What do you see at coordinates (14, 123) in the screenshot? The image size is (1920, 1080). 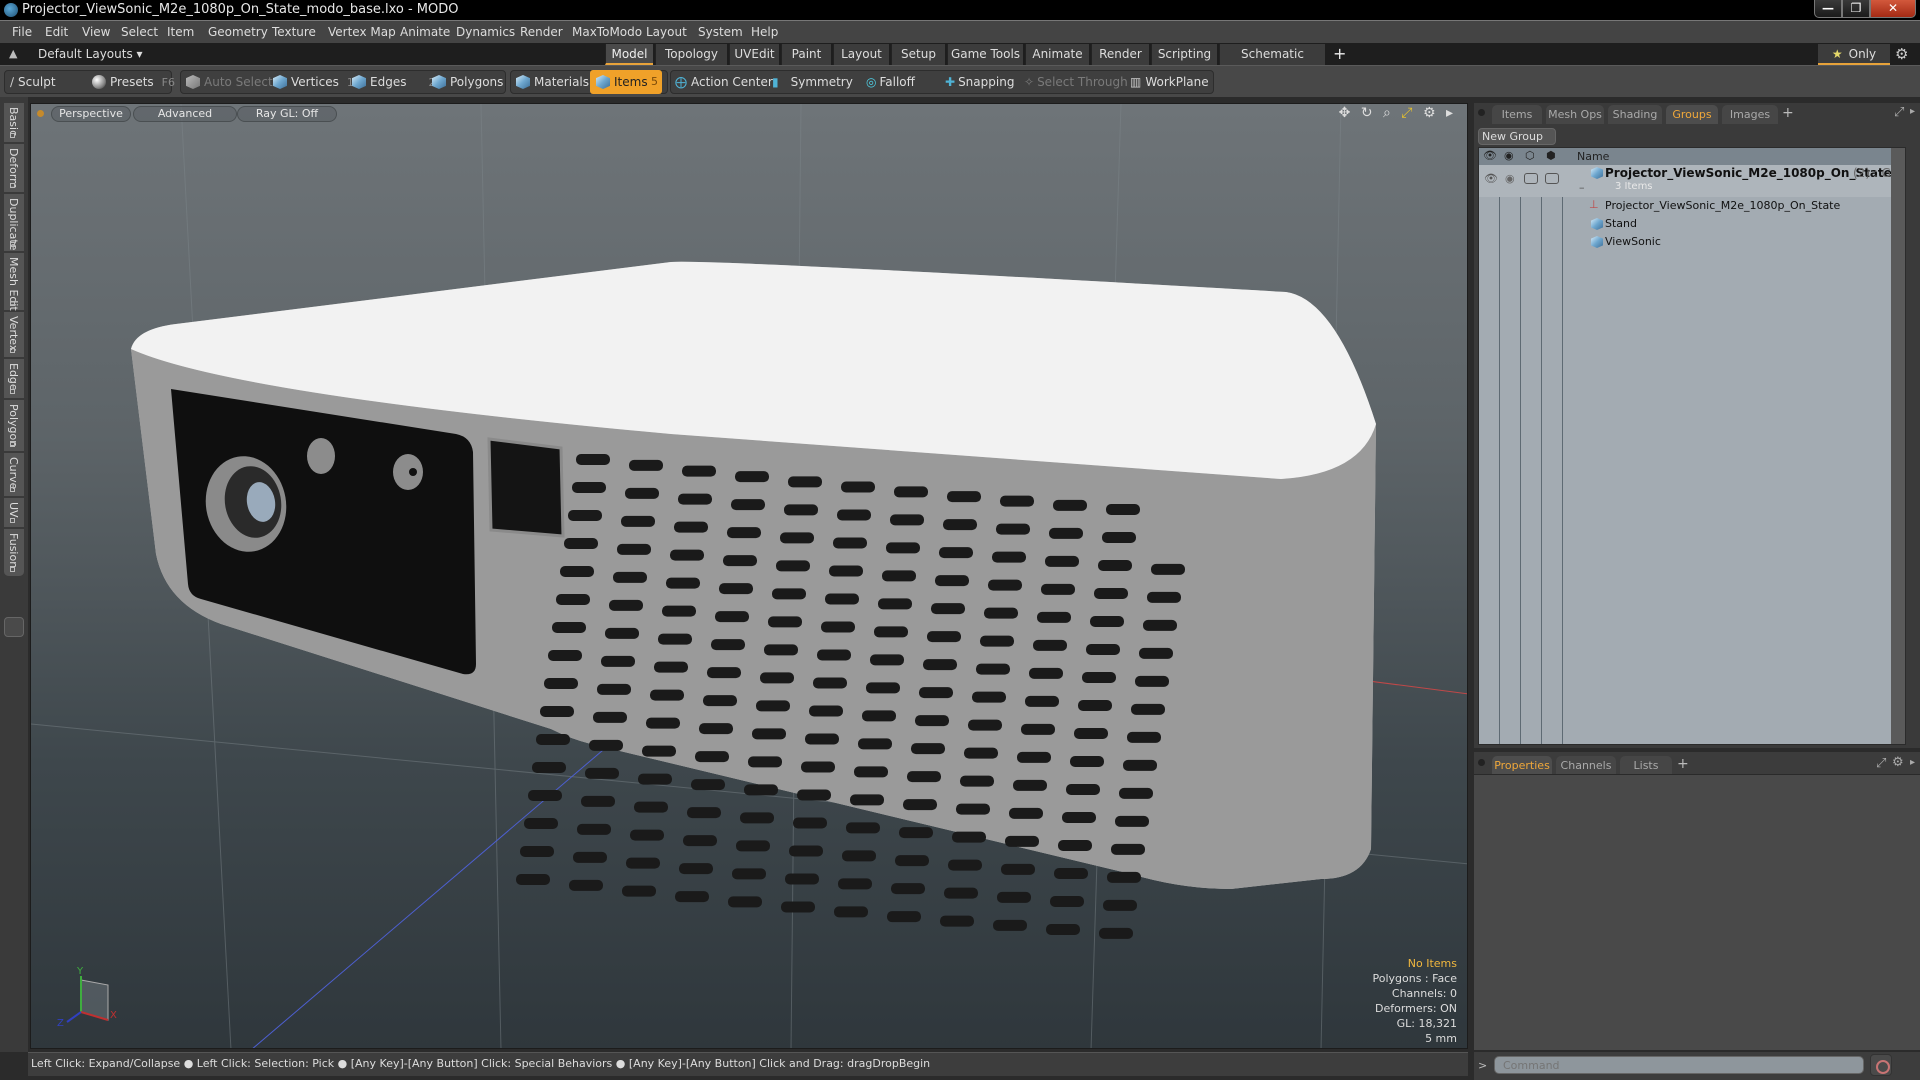 I see `vtab-basic: Basic` at bounding box center [14, 123].